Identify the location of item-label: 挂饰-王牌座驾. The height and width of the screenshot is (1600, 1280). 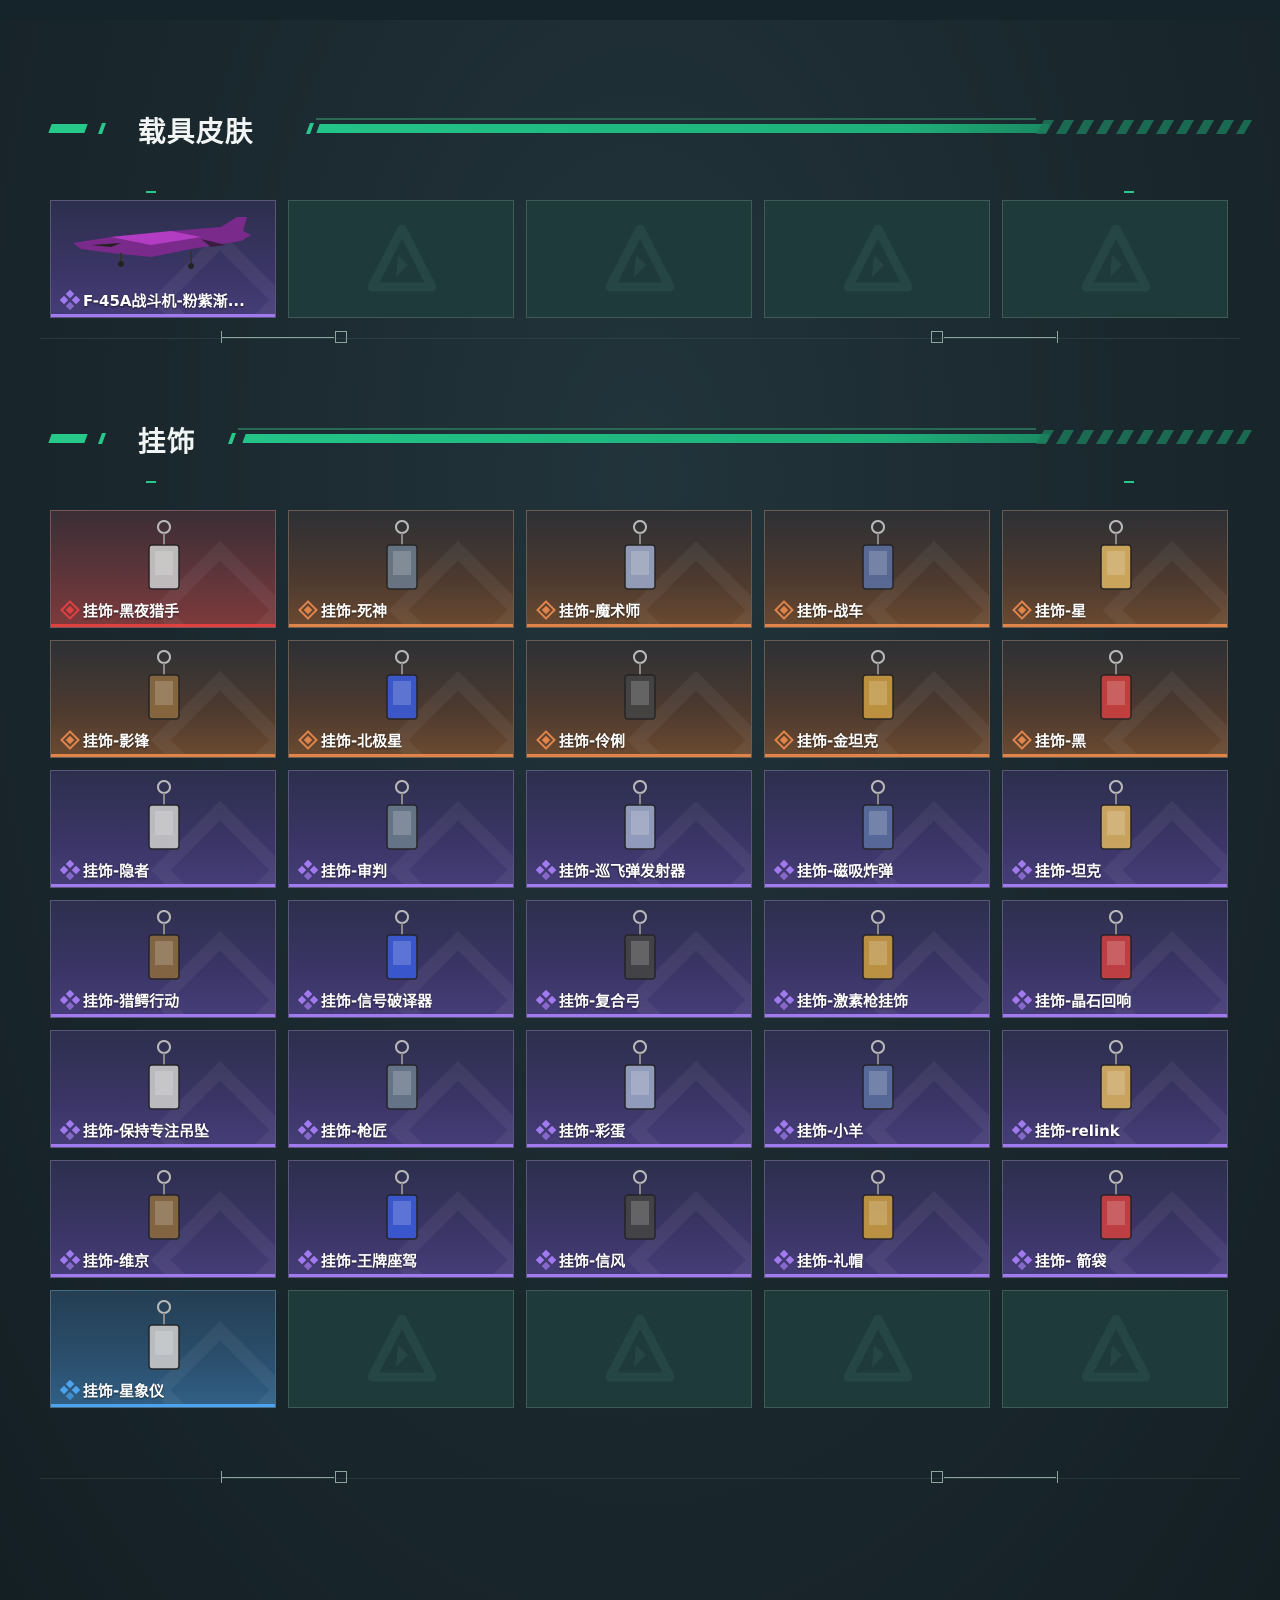
(369, 1261).